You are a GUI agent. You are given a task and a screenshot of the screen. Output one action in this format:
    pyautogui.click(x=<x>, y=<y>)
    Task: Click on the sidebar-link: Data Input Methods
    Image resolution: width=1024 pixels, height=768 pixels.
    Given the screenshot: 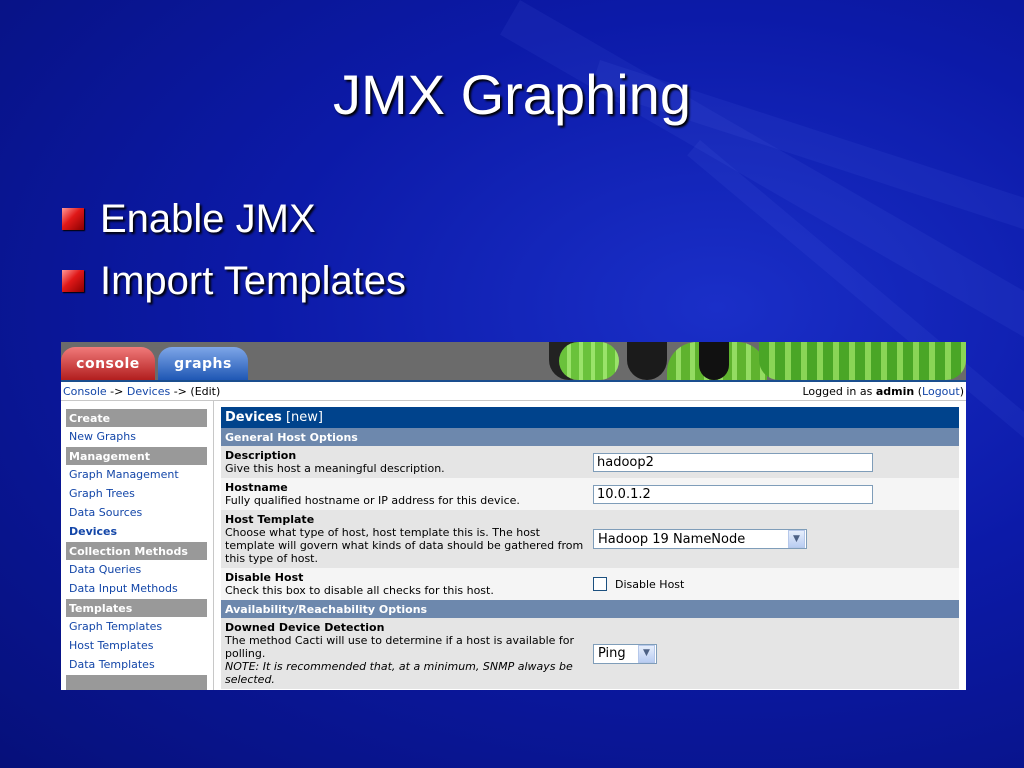 What is the action you would take?
    pyautogui.click(x=123, y=588)
    